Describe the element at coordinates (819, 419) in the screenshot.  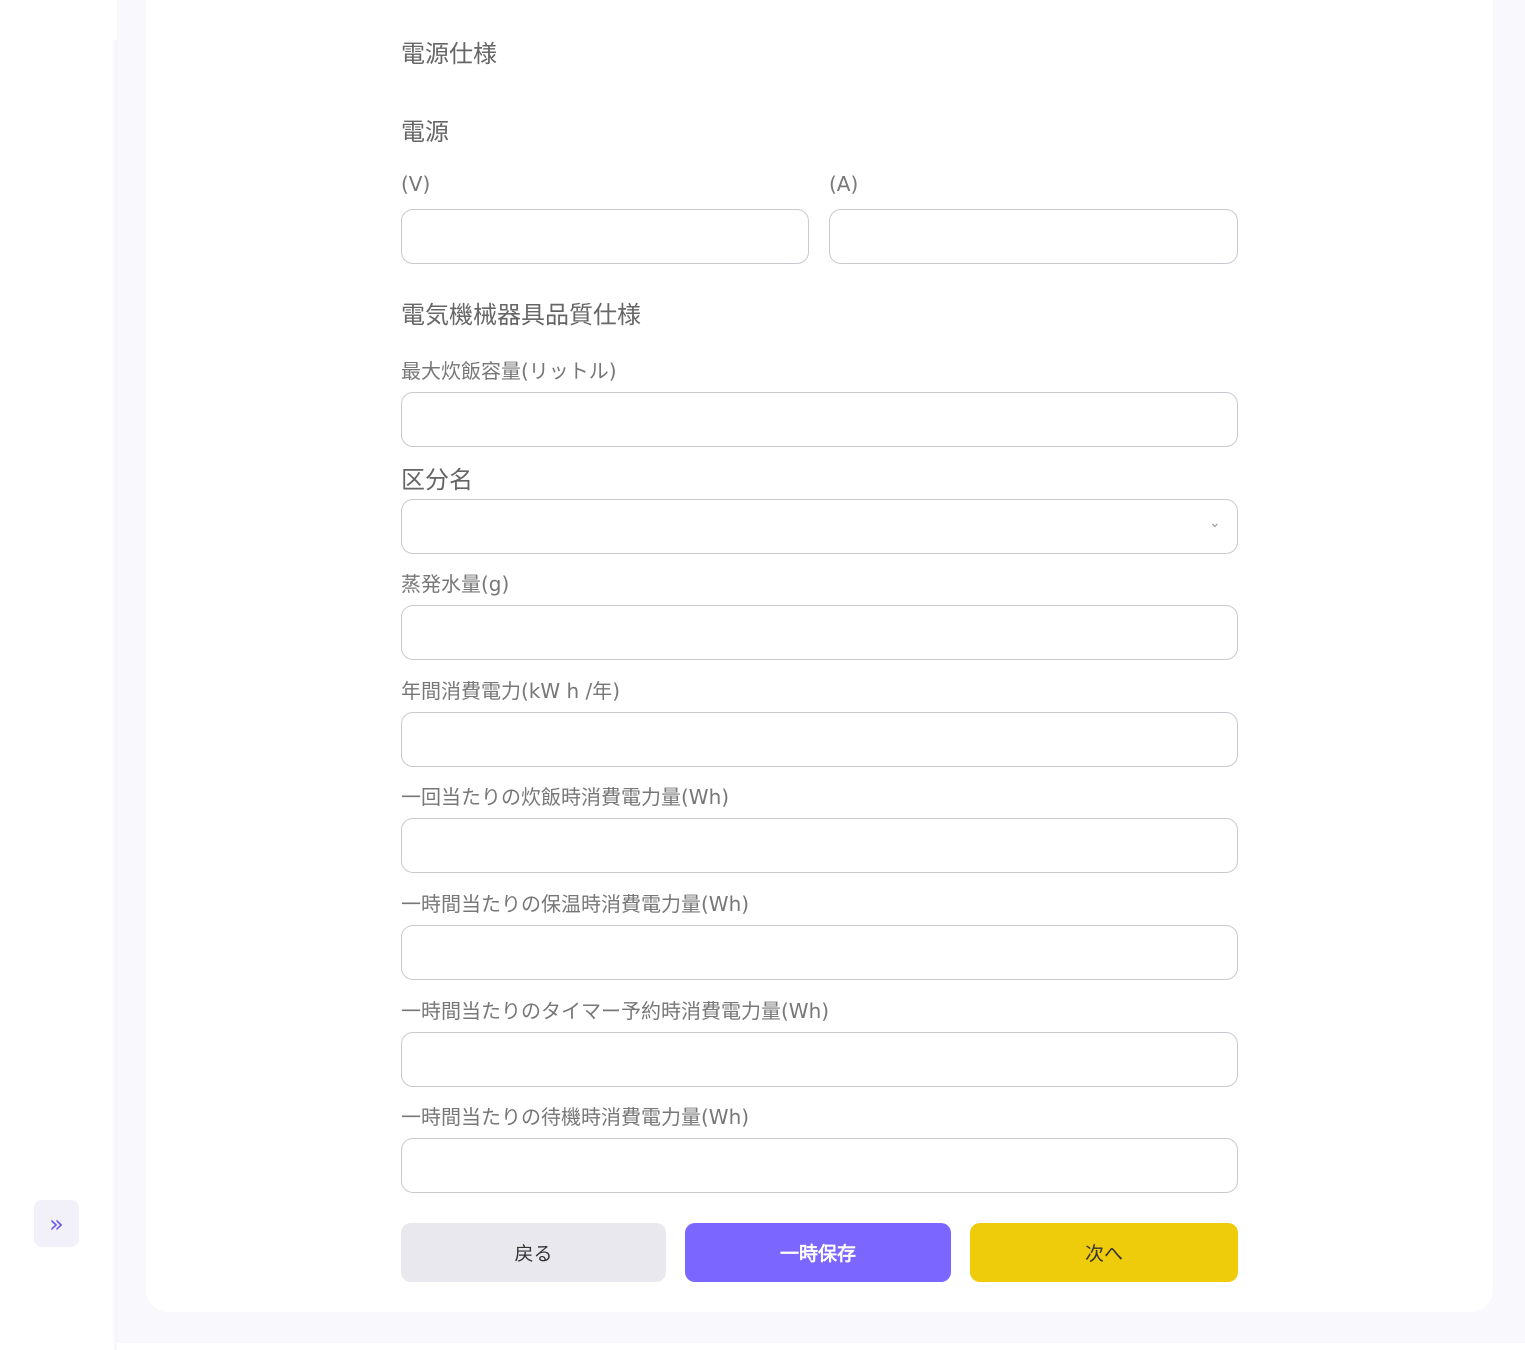
I see `max-capacity-input` at that location.